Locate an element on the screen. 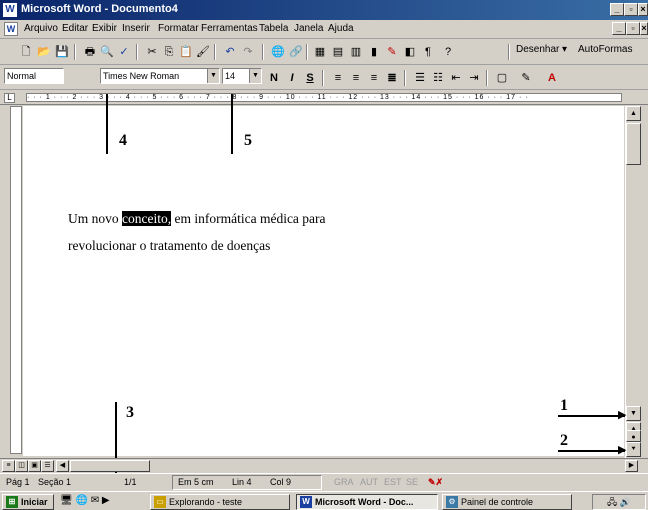  taskbar-control-panel: ⚙ Painel de controle is located at coordinates (507, 502).